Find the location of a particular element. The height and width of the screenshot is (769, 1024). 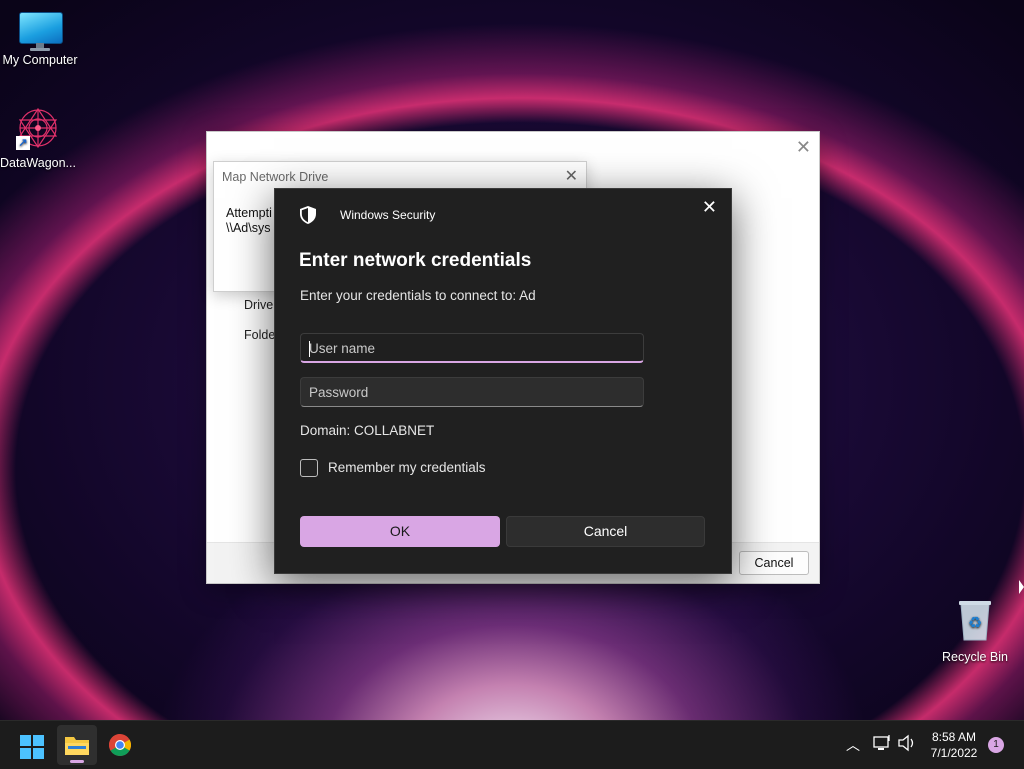

remember-credentials-label: Remember my credentials is located at coordinates (407, 467).